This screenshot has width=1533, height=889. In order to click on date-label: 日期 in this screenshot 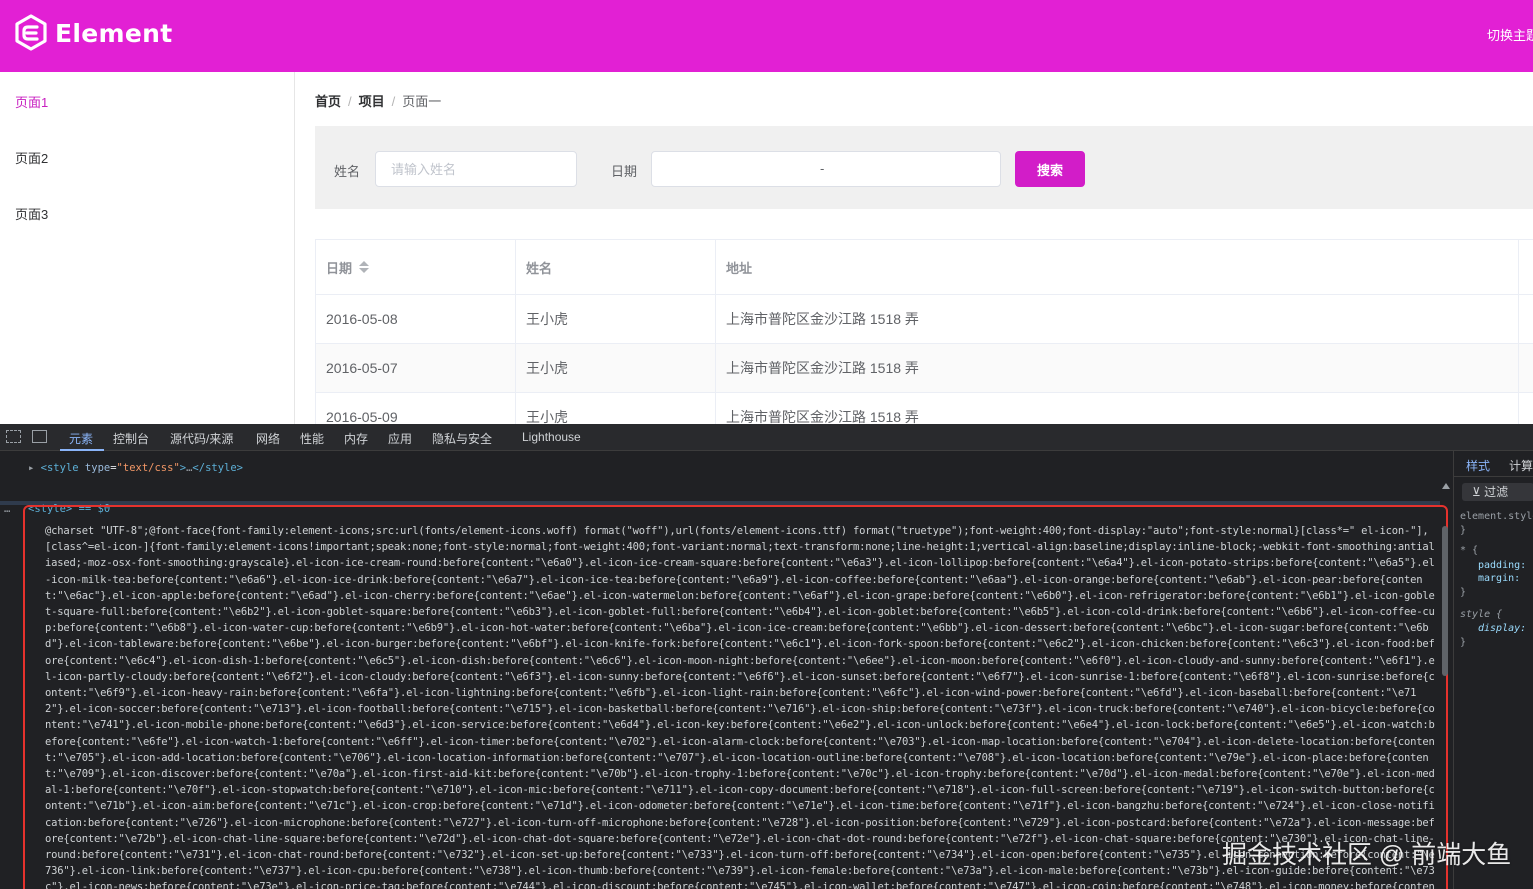, I will do `click(624, 171)`.